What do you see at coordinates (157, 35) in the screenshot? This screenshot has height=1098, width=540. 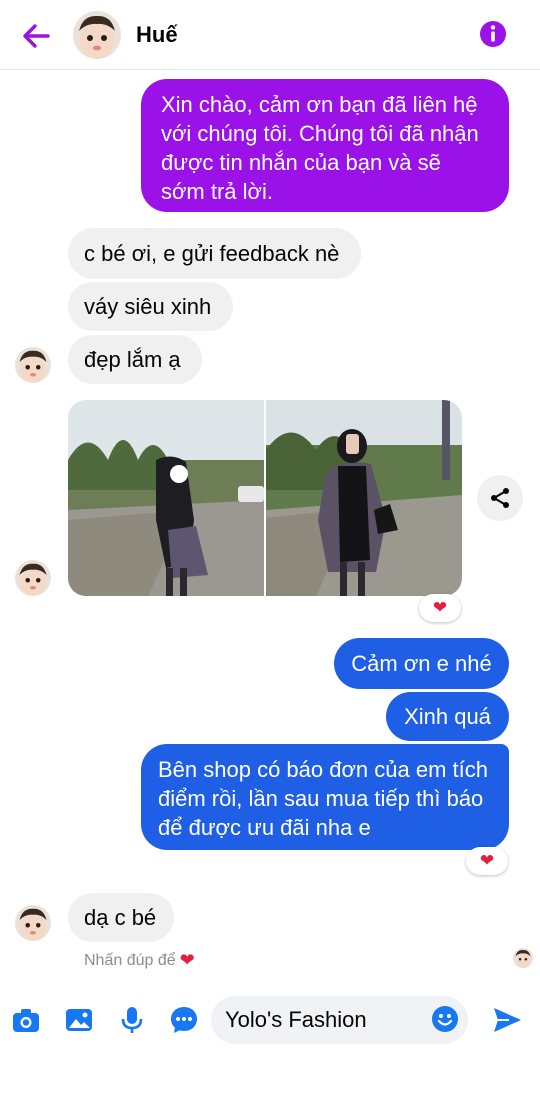 I see `contact-name: Huế` at bounding box center [157, 35].